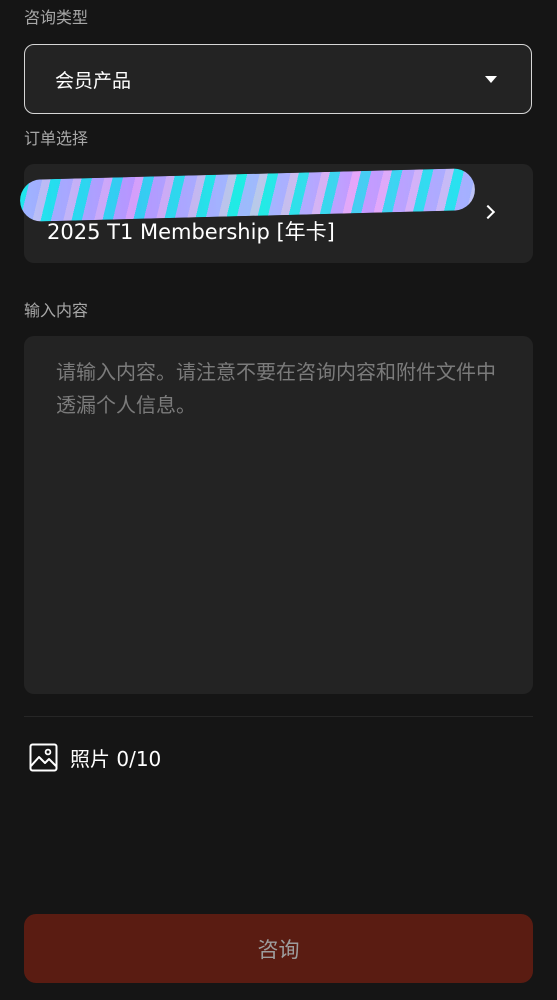 Image resolution: width=557 pixels, height=1000 pixels. I want to click on inquiry-type-selected-value: 会员产品, so click(93, 80).